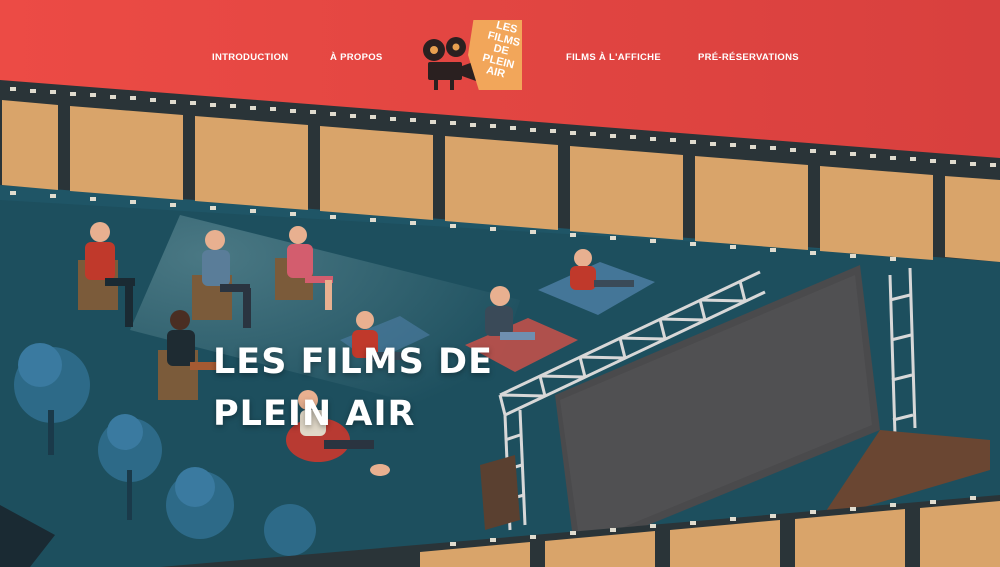 The image size is (1000, 567). I want to click on hero-title: LES FILMS DE PLEIN AIR, so click(403, 388).